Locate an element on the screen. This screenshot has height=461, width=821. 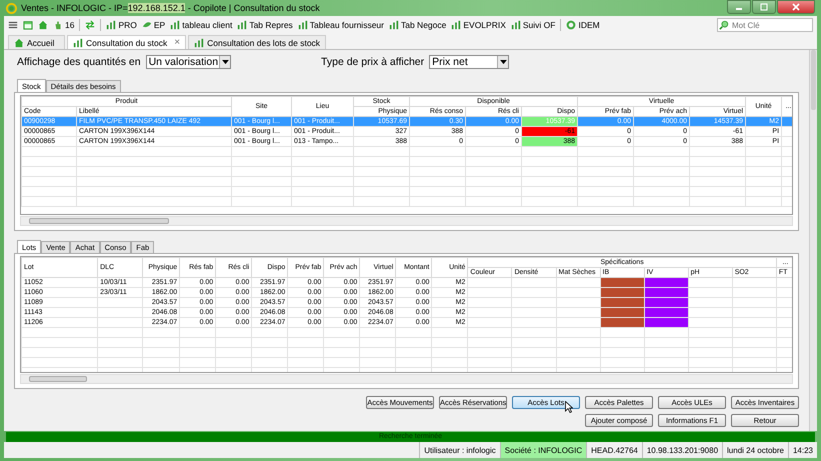
maximize-button is located at coordinates (764, 7).